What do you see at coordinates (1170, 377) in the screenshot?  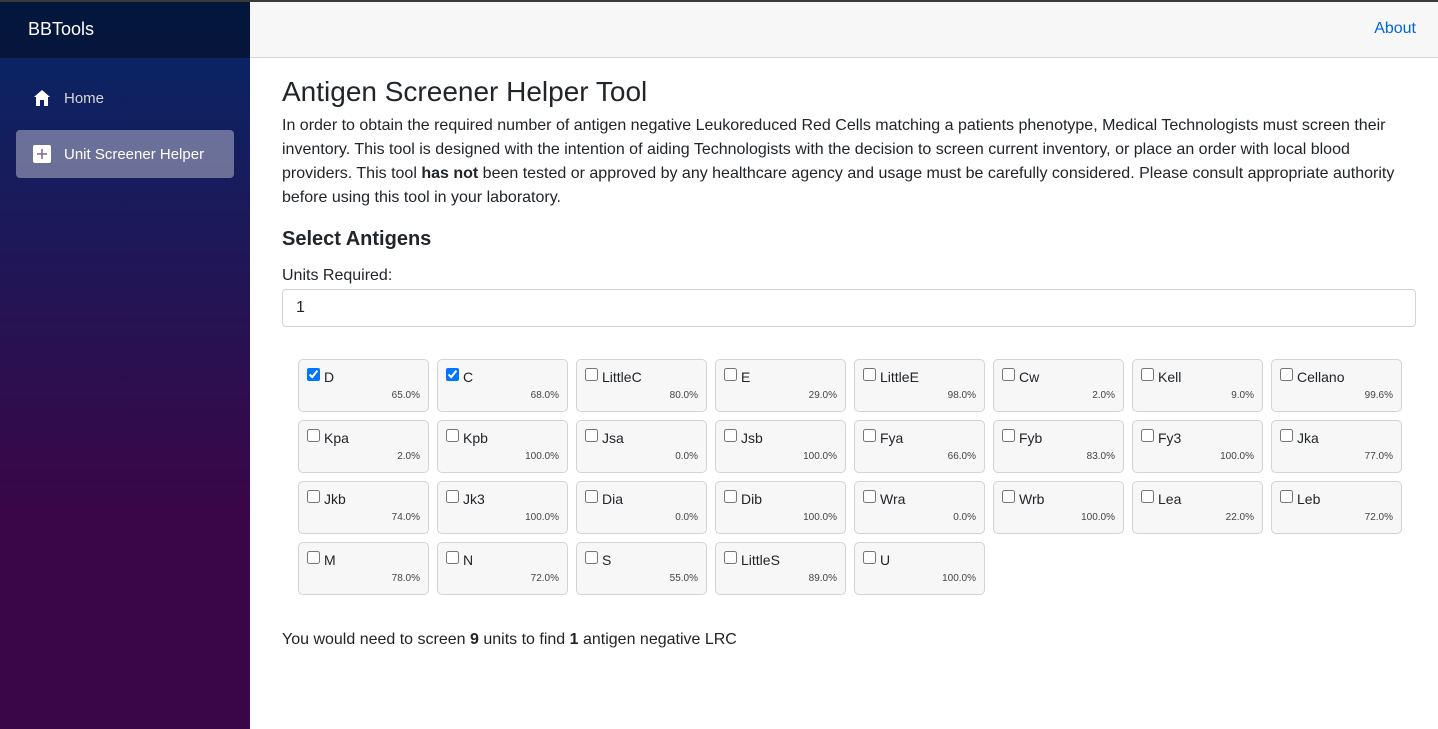 I see `antigen-name: Kell` at bounding box center [1170, 377].